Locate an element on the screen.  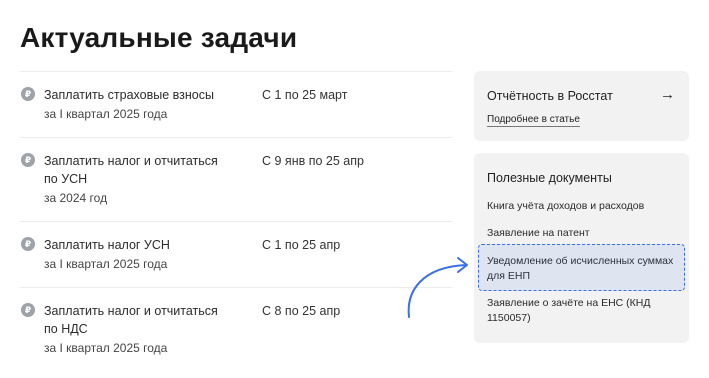
task-deadline: С 1 по 25 апр is located at coordinates (301, 245).